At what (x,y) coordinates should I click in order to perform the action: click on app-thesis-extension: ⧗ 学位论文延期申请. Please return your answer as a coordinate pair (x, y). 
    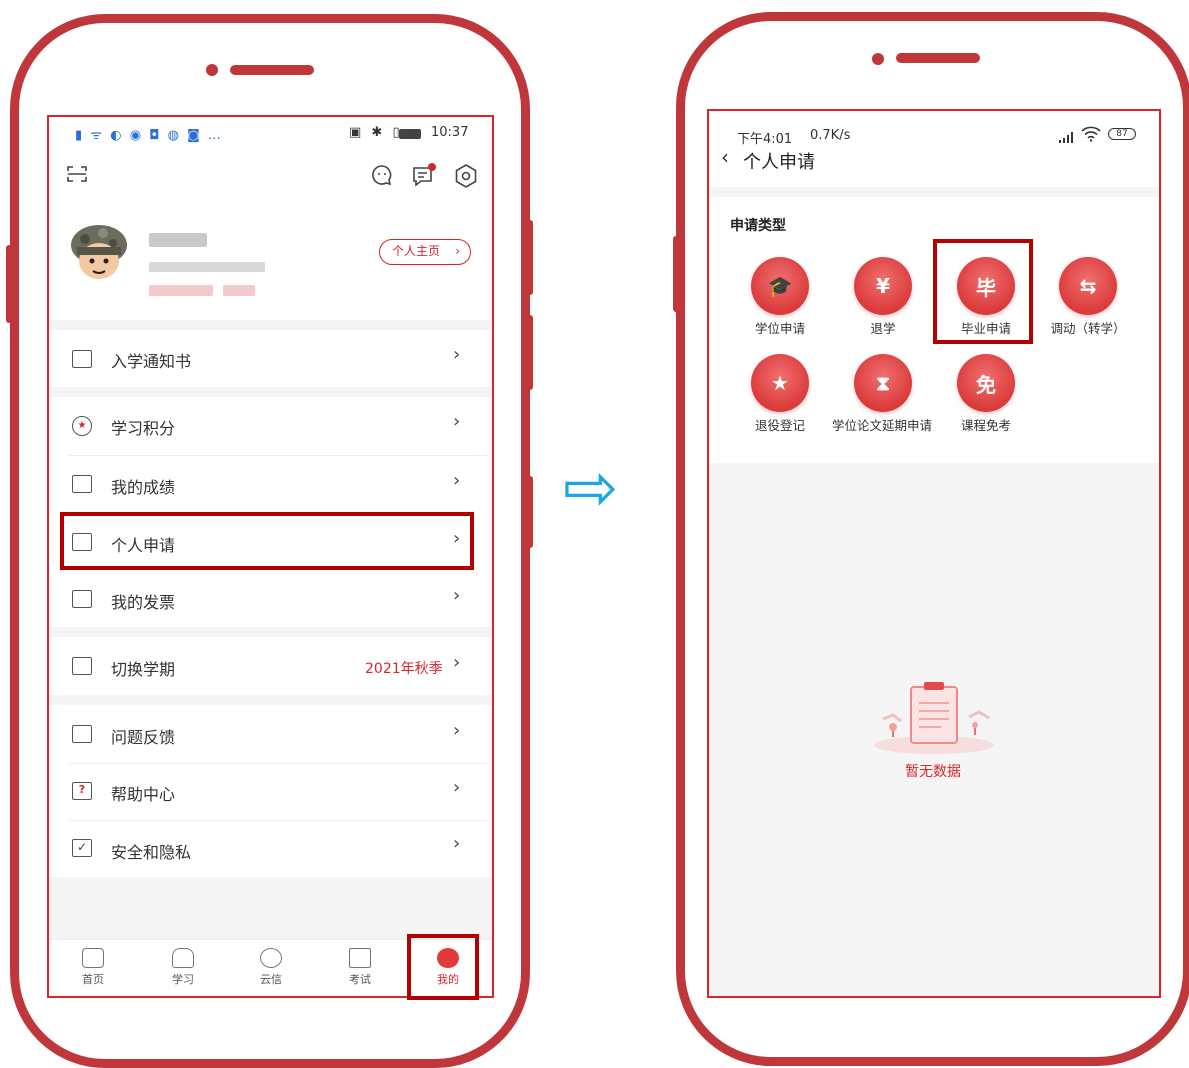
    Looking at the image, I should click on (883, 394).